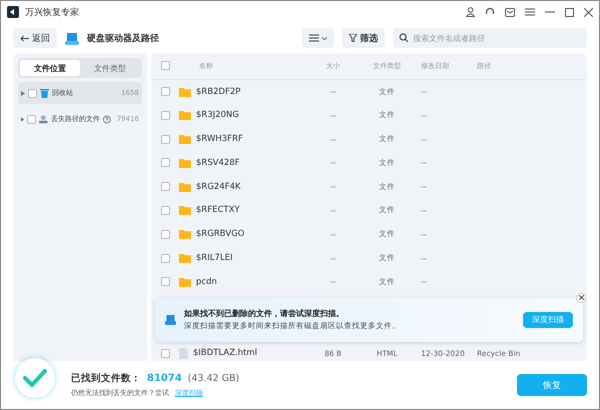 This screenshot has height=410, width=600. I want to click on select-all-checkbox, so click(165, 65).